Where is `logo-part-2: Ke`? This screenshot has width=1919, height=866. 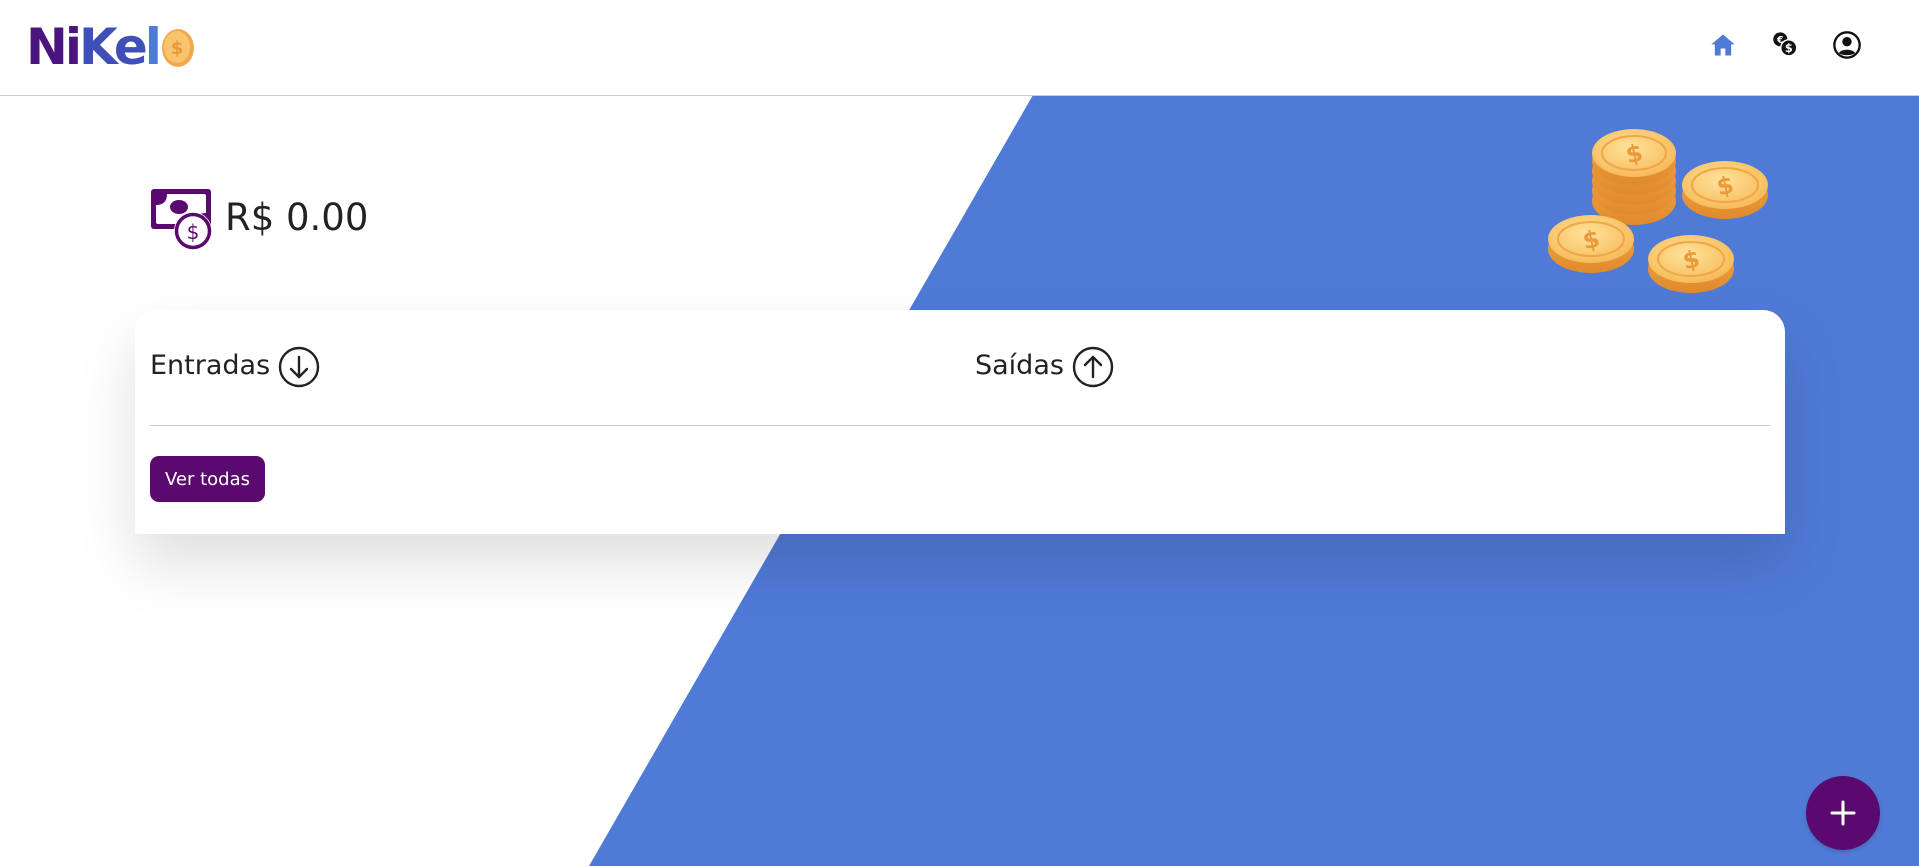
logo-part-2: Ke is located at coordinates (113, 47).